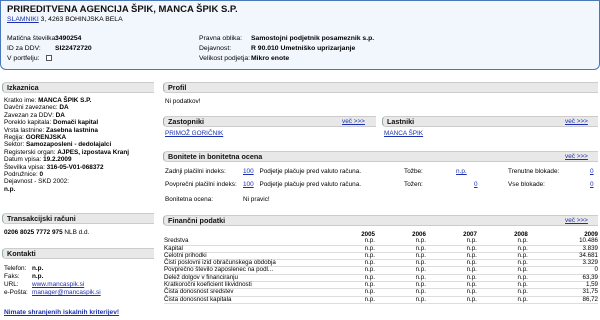  Describe the element at coordinates (33, 232) in the screenshot. I see `account-number: 0206 8025 7772 975` at that location.